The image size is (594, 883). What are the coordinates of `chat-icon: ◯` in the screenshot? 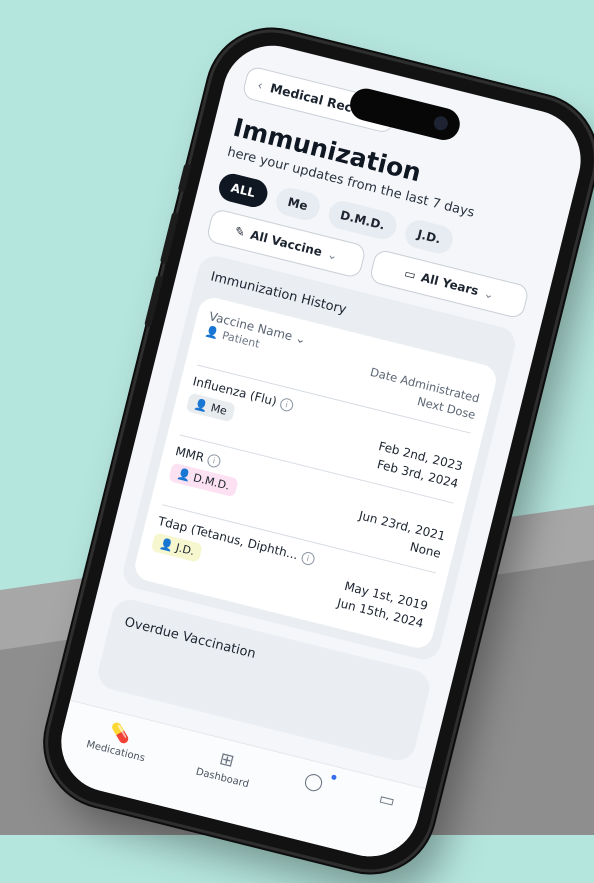 It's located at (319, 782).